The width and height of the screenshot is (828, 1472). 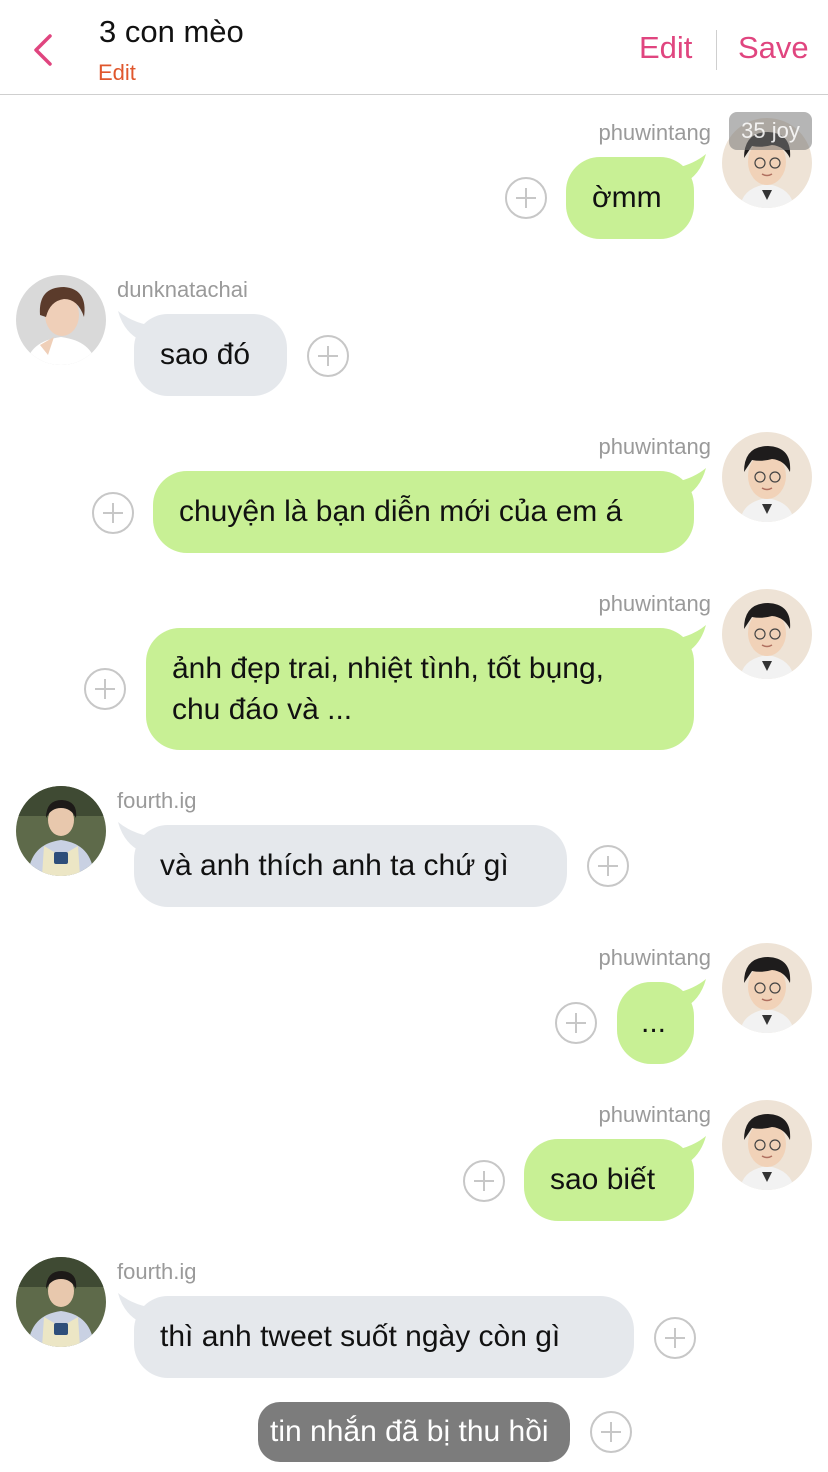 I want to click on message-bubble: thì anh tweet suốt ngày còn gì, so click(x=376, y=1335).